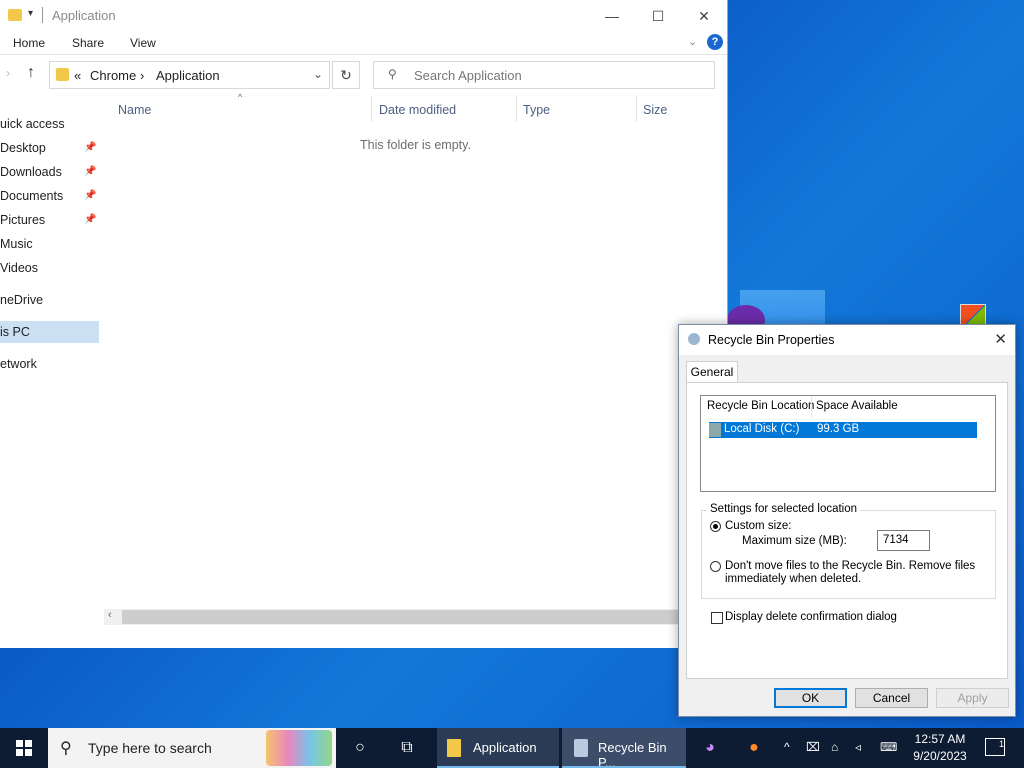 This screenshot has width=1024, height=770. I want to click on recent-locations-icon: ›, so click(8, 73).